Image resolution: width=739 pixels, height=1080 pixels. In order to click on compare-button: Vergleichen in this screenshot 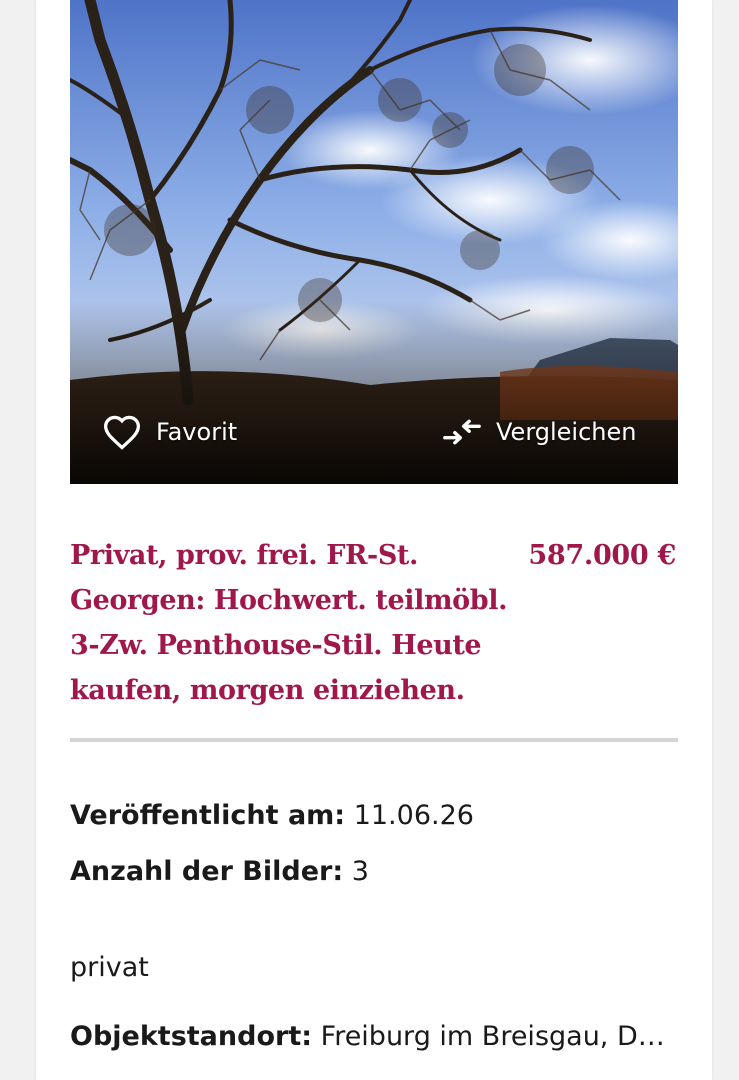, I will do `click(539, 432)`.